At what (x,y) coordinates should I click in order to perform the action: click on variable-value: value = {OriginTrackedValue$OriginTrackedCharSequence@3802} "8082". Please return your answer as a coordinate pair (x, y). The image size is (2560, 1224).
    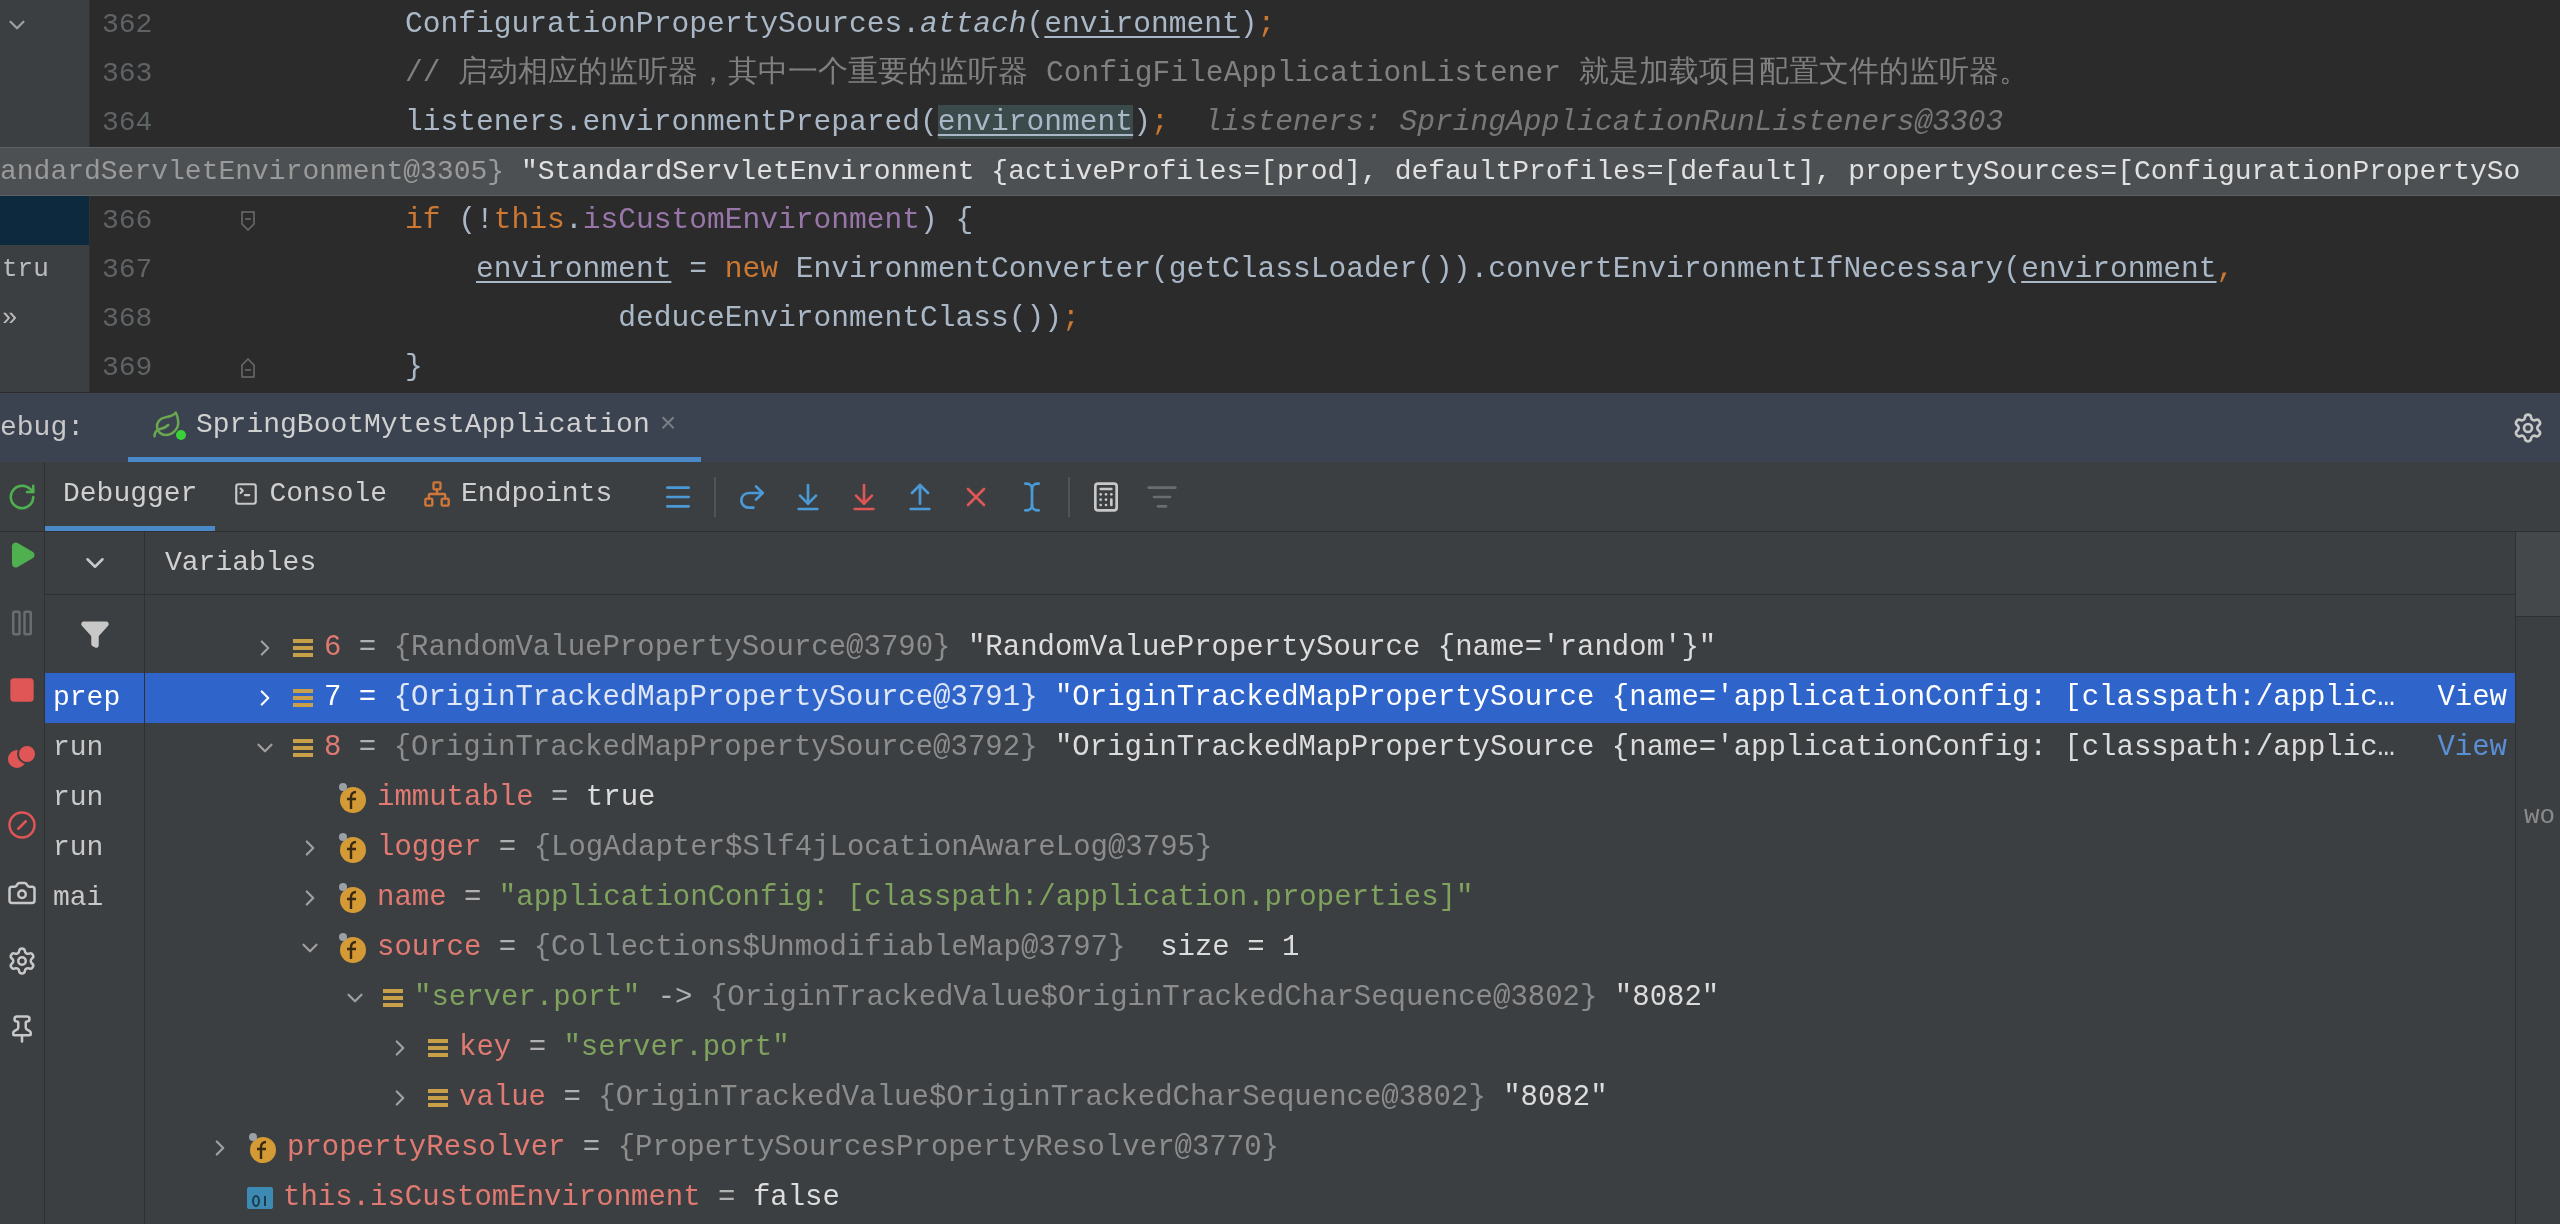
    Looking at the image, I should click on (1034, 1098).